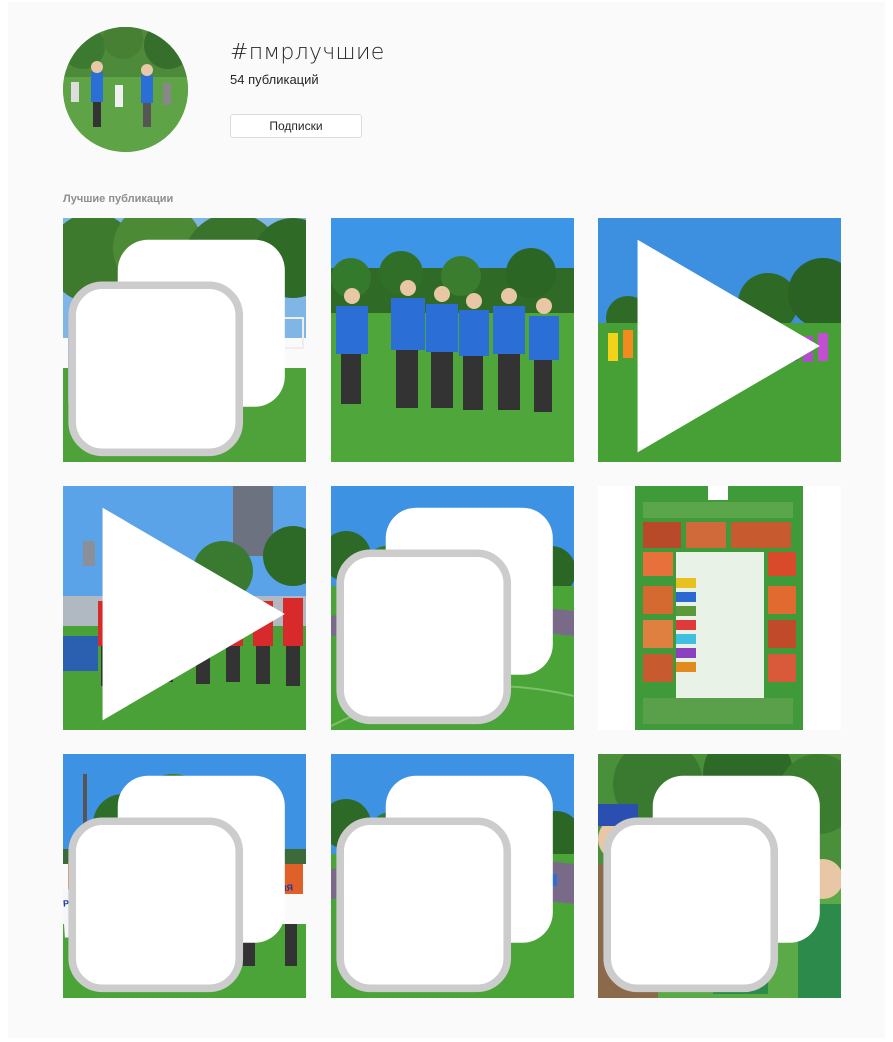  Describe the element at coordinates (274, 79) in the screenshot. I see `posts-count: 54 публикаций` at that location.